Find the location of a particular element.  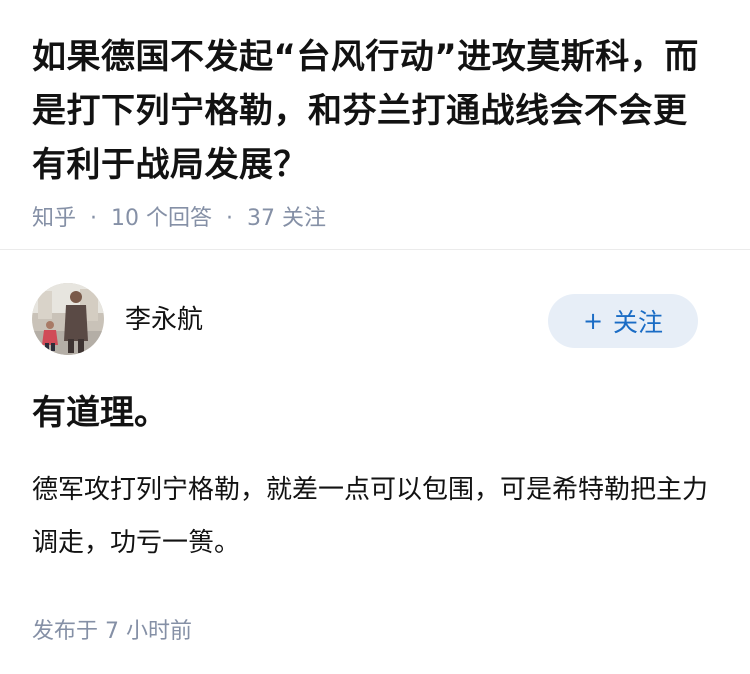

follow-button: + 关注 is located at coordinates (623, 321).